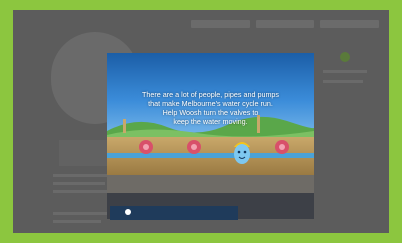 The image size is (402, 243). I want to click on intro-line: that make Melbourne's water cycle run., so click(210, 103).